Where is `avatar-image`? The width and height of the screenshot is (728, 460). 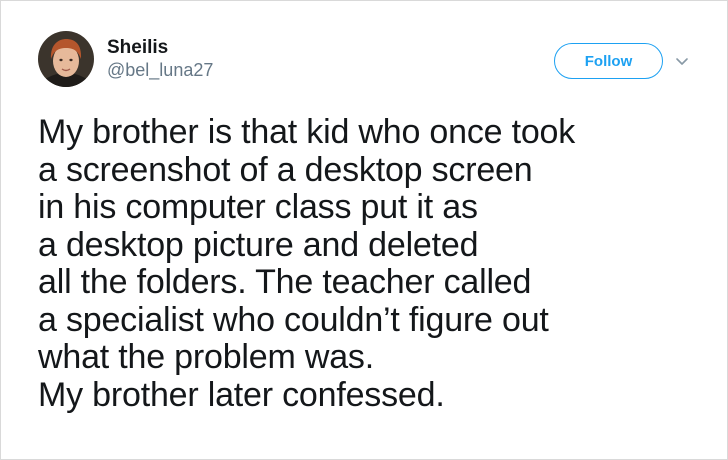 avatar-image is located at coordinates (66, 59).